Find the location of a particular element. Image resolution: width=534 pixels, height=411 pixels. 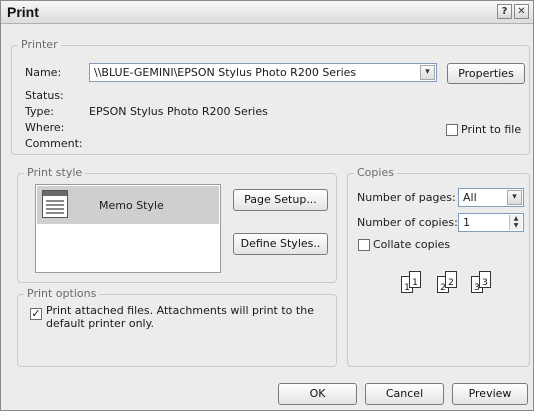

number-of-pages-label: Number of pages: is located at coordinates (406, 197).